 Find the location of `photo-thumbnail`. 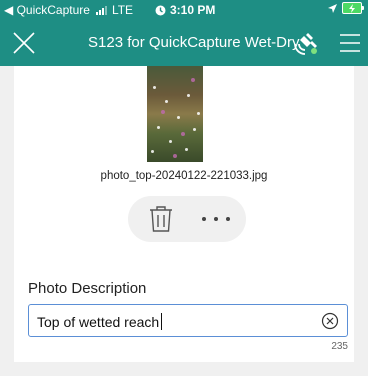

photo-thumbnail is located at coordinates (175, 114).